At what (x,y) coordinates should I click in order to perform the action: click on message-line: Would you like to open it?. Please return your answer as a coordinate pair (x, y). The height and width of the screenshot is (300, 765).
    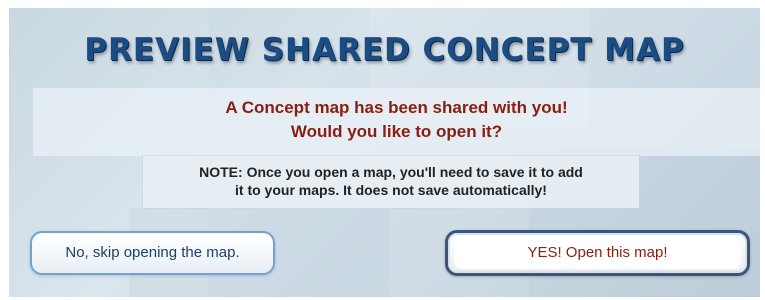
    Looking at the image, I should click on (396, 131).